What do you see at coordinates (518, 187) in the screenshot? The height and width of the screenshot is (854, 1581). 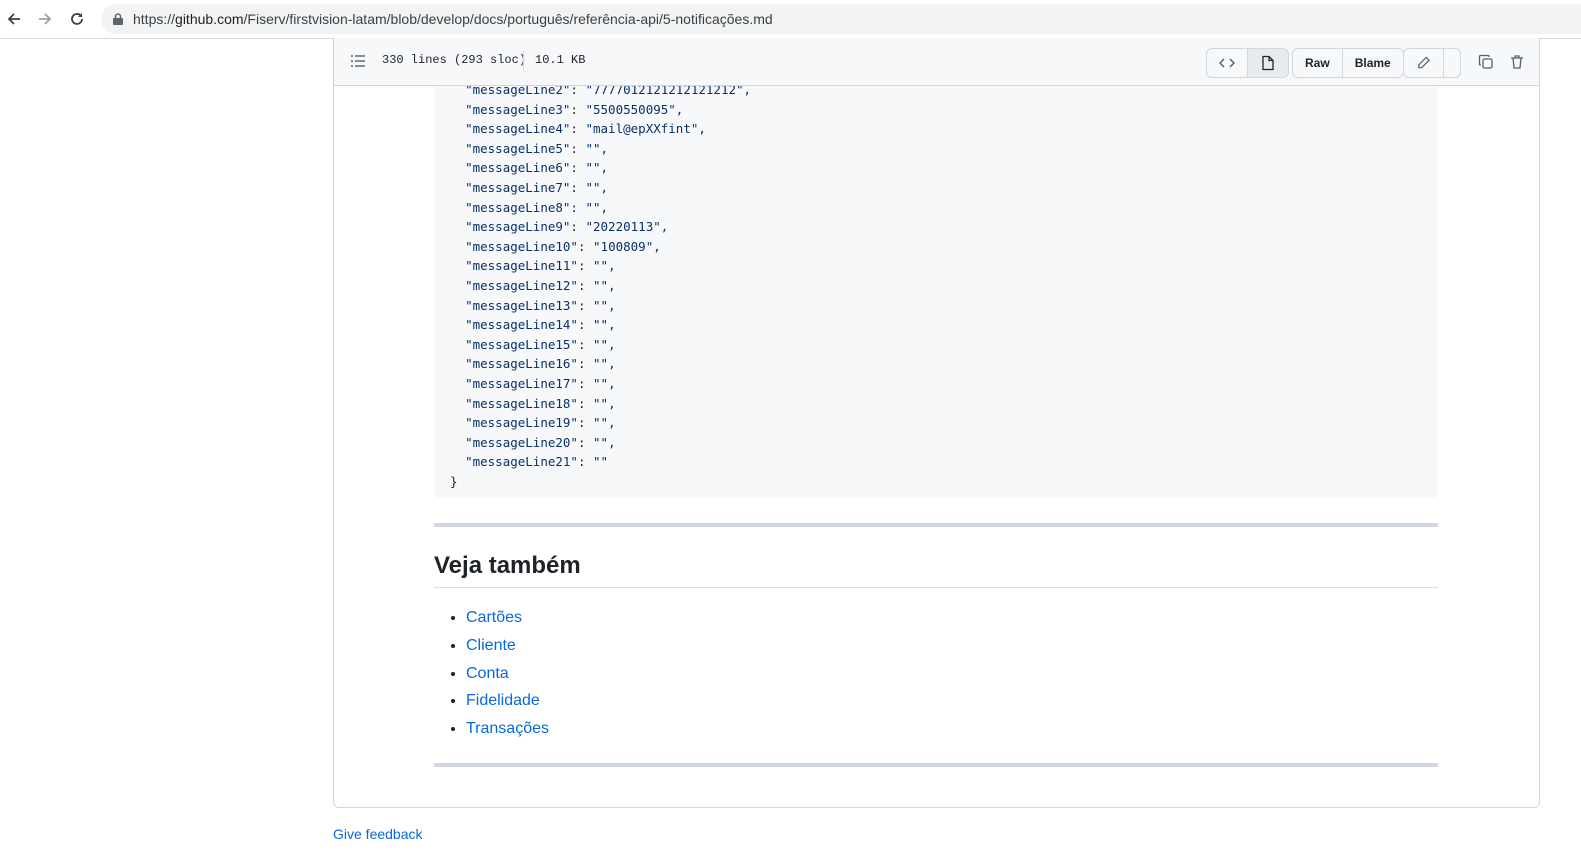 I see `json-key: "messageLine7"` at bounding box center [518, 187].